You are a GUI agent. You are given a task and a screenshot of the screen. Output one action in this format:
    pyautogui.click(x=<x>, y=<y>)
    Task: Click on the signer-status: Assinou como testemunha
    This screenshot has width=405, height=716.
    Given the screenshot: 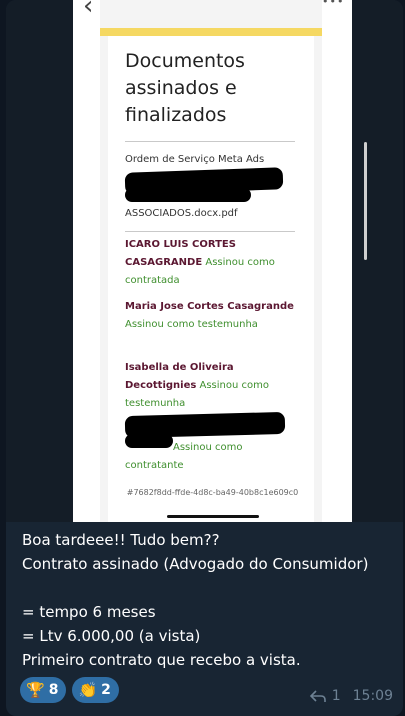 What is the action you would take?
    pyautogui.click(x=191, y=324)
    